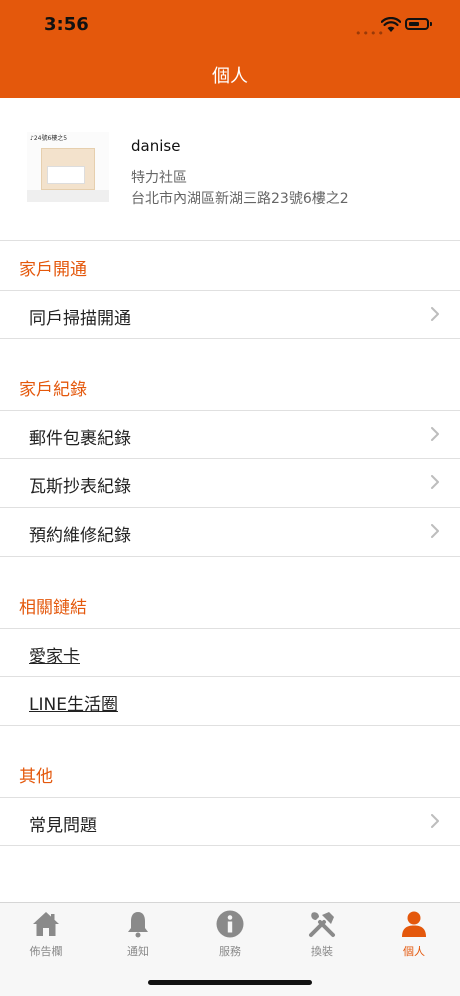  What do you see at coordinates (230, 532) in the screenshot?
I see `menu-item-repair-records: 預約維修紀錄` at bounding box center [230, 532].